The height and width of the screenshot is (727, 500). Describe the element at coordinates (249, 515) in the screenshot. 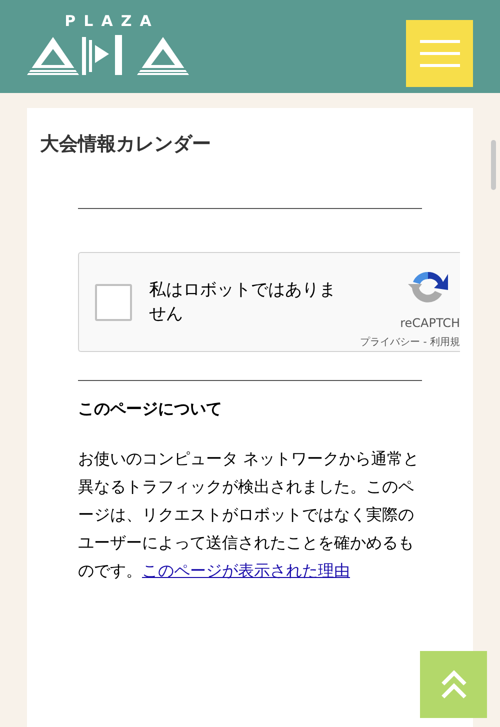

I see `explanation-paragraph: お使いのコンピュータ ネットワークから通常と異なるトラフィックが検出されました。このページは、リクエストがロボットではなく実際のユーザーによって送信されたことを確かめるものです。このページが表示された理由` at that location.